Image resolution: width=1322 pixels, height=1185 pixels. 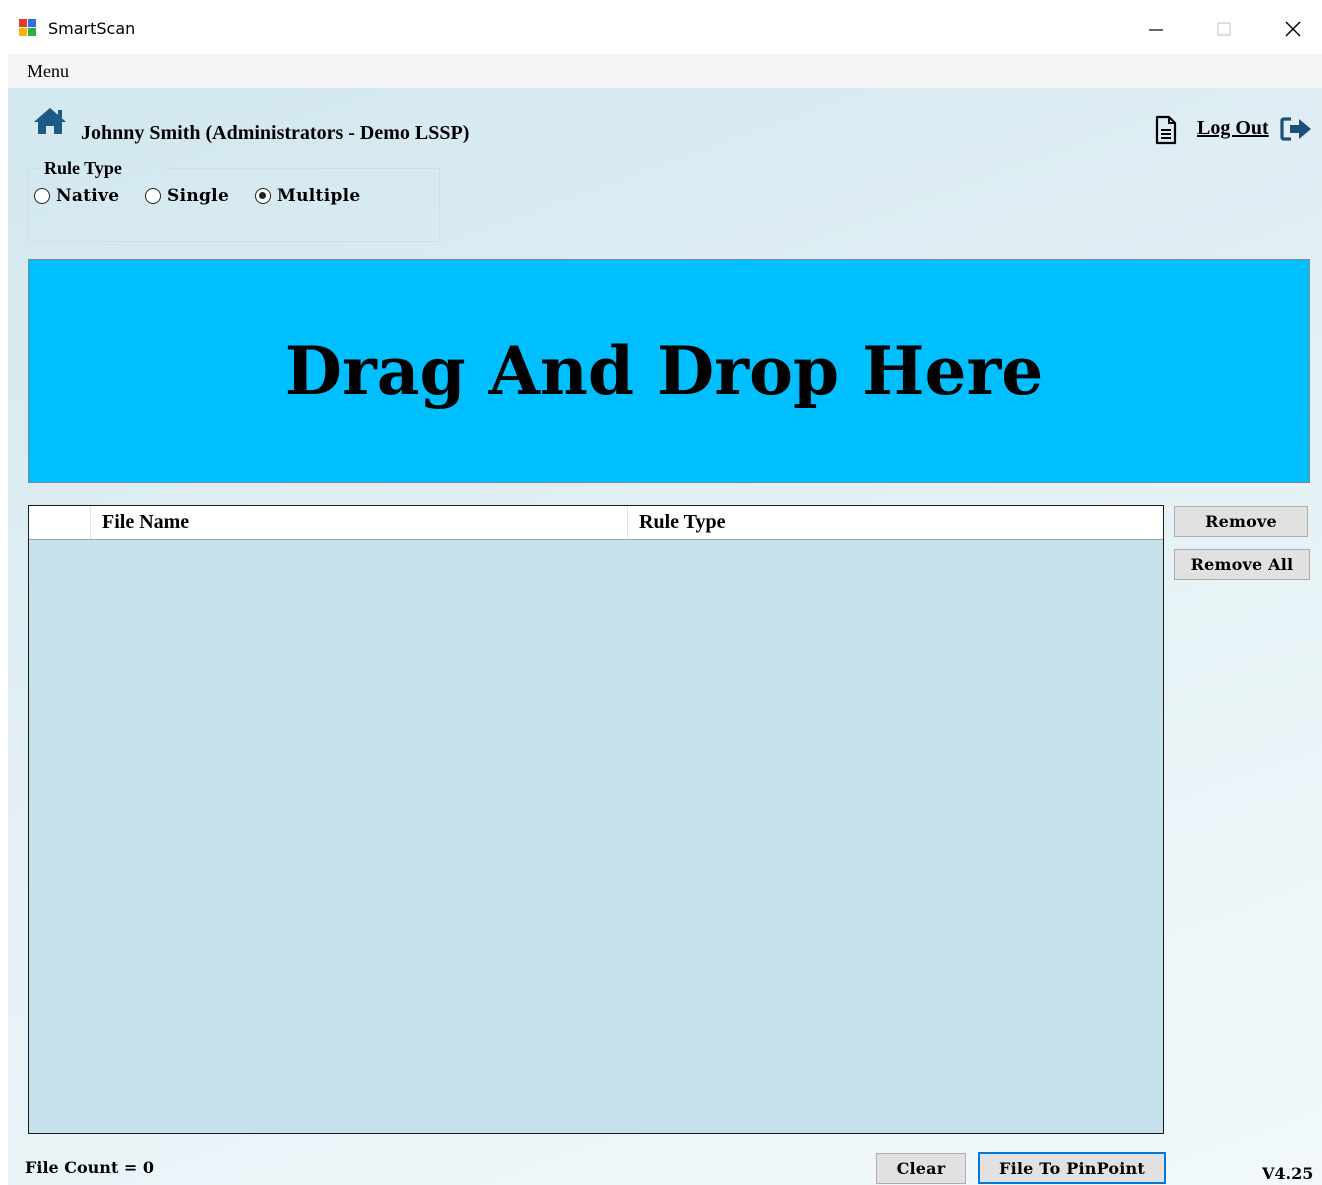 I want to click on radio-single-circle, so click(x=153, y=196).